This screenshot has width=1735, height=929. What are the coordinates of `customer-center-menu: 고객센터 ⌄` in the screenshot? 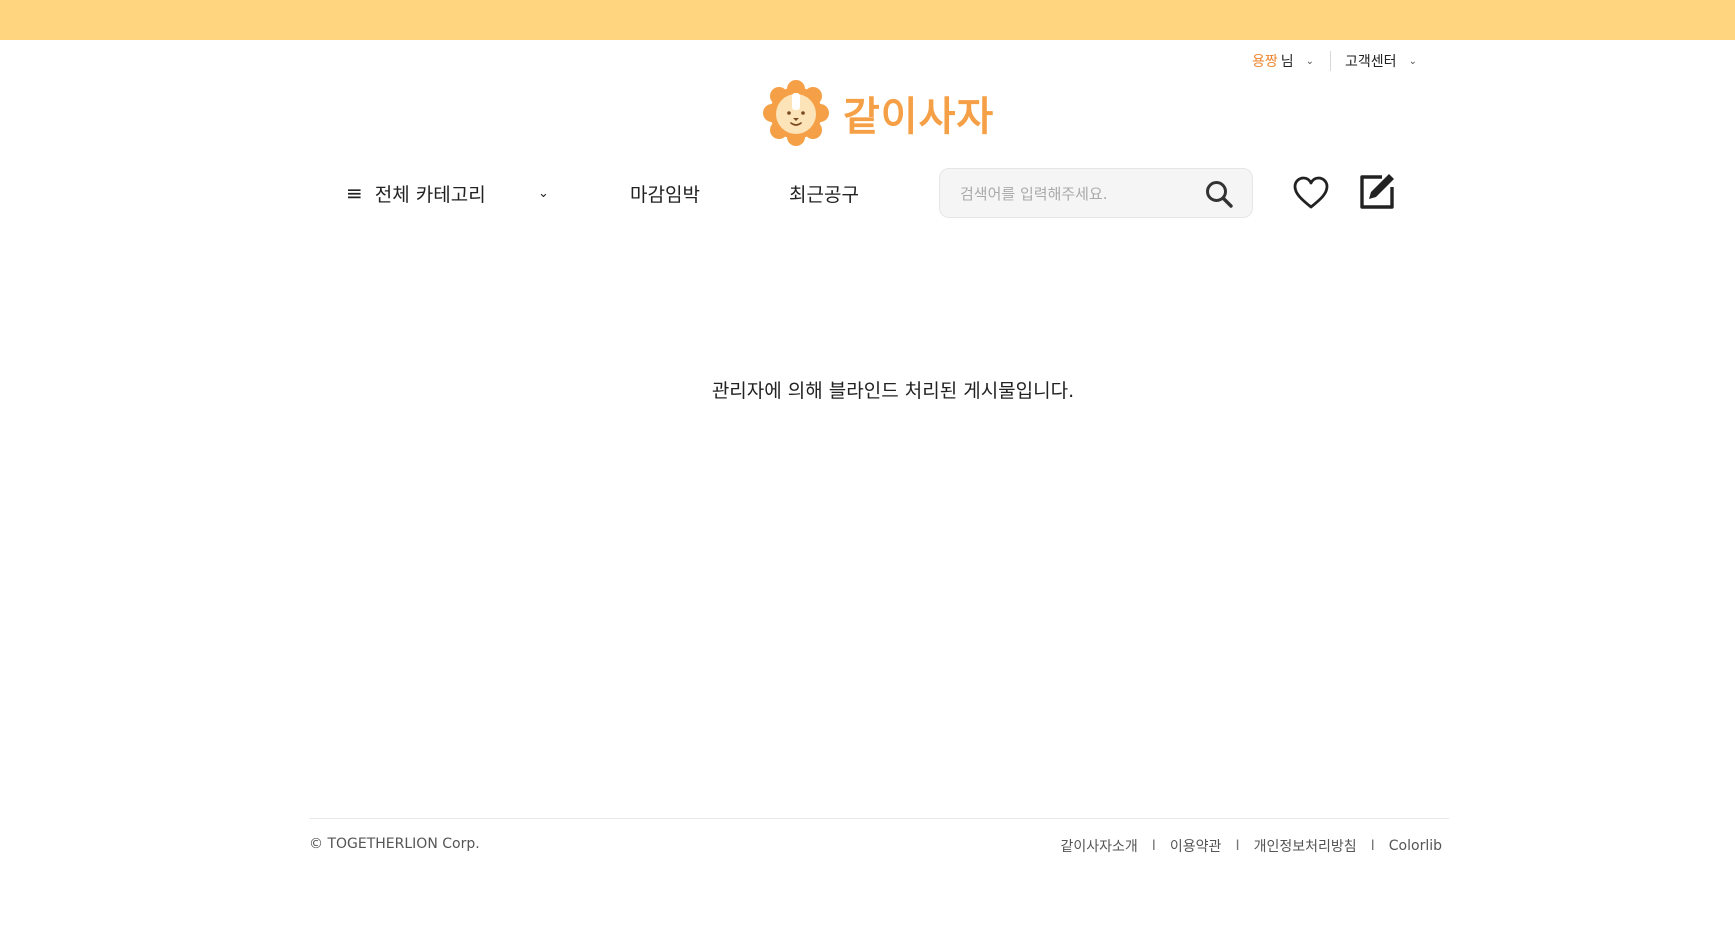 It's located at (1381, 61).